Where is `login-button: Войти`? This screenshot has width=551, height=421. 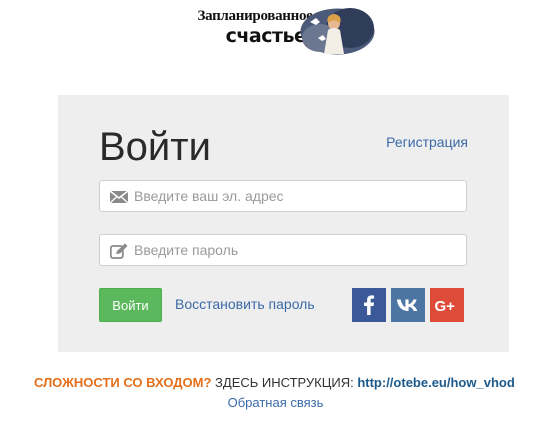
login-button: Войти is located at coordinates (130, 305).